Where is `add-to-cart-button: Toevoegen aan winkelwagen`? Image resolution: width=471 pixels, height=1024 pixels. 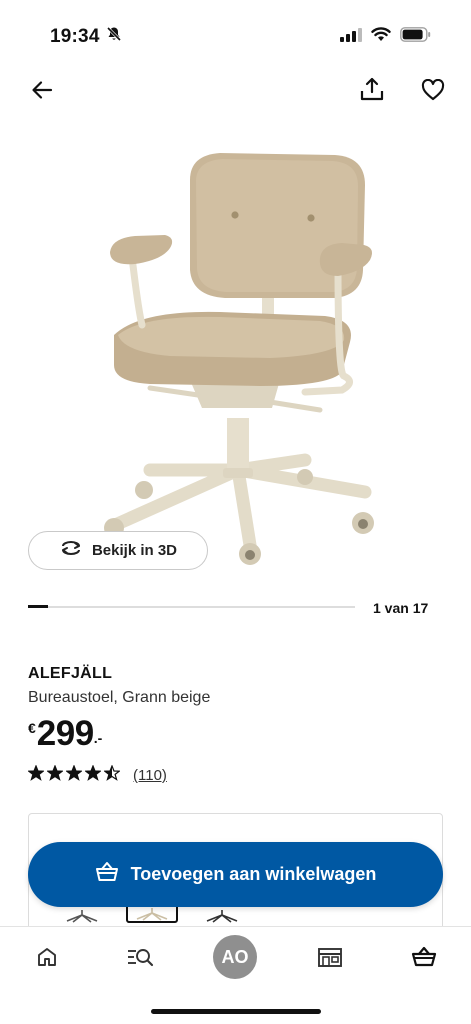 add-to-cart-button: Toevoegen aan winkelwagen is located at coordinates (235, 874).